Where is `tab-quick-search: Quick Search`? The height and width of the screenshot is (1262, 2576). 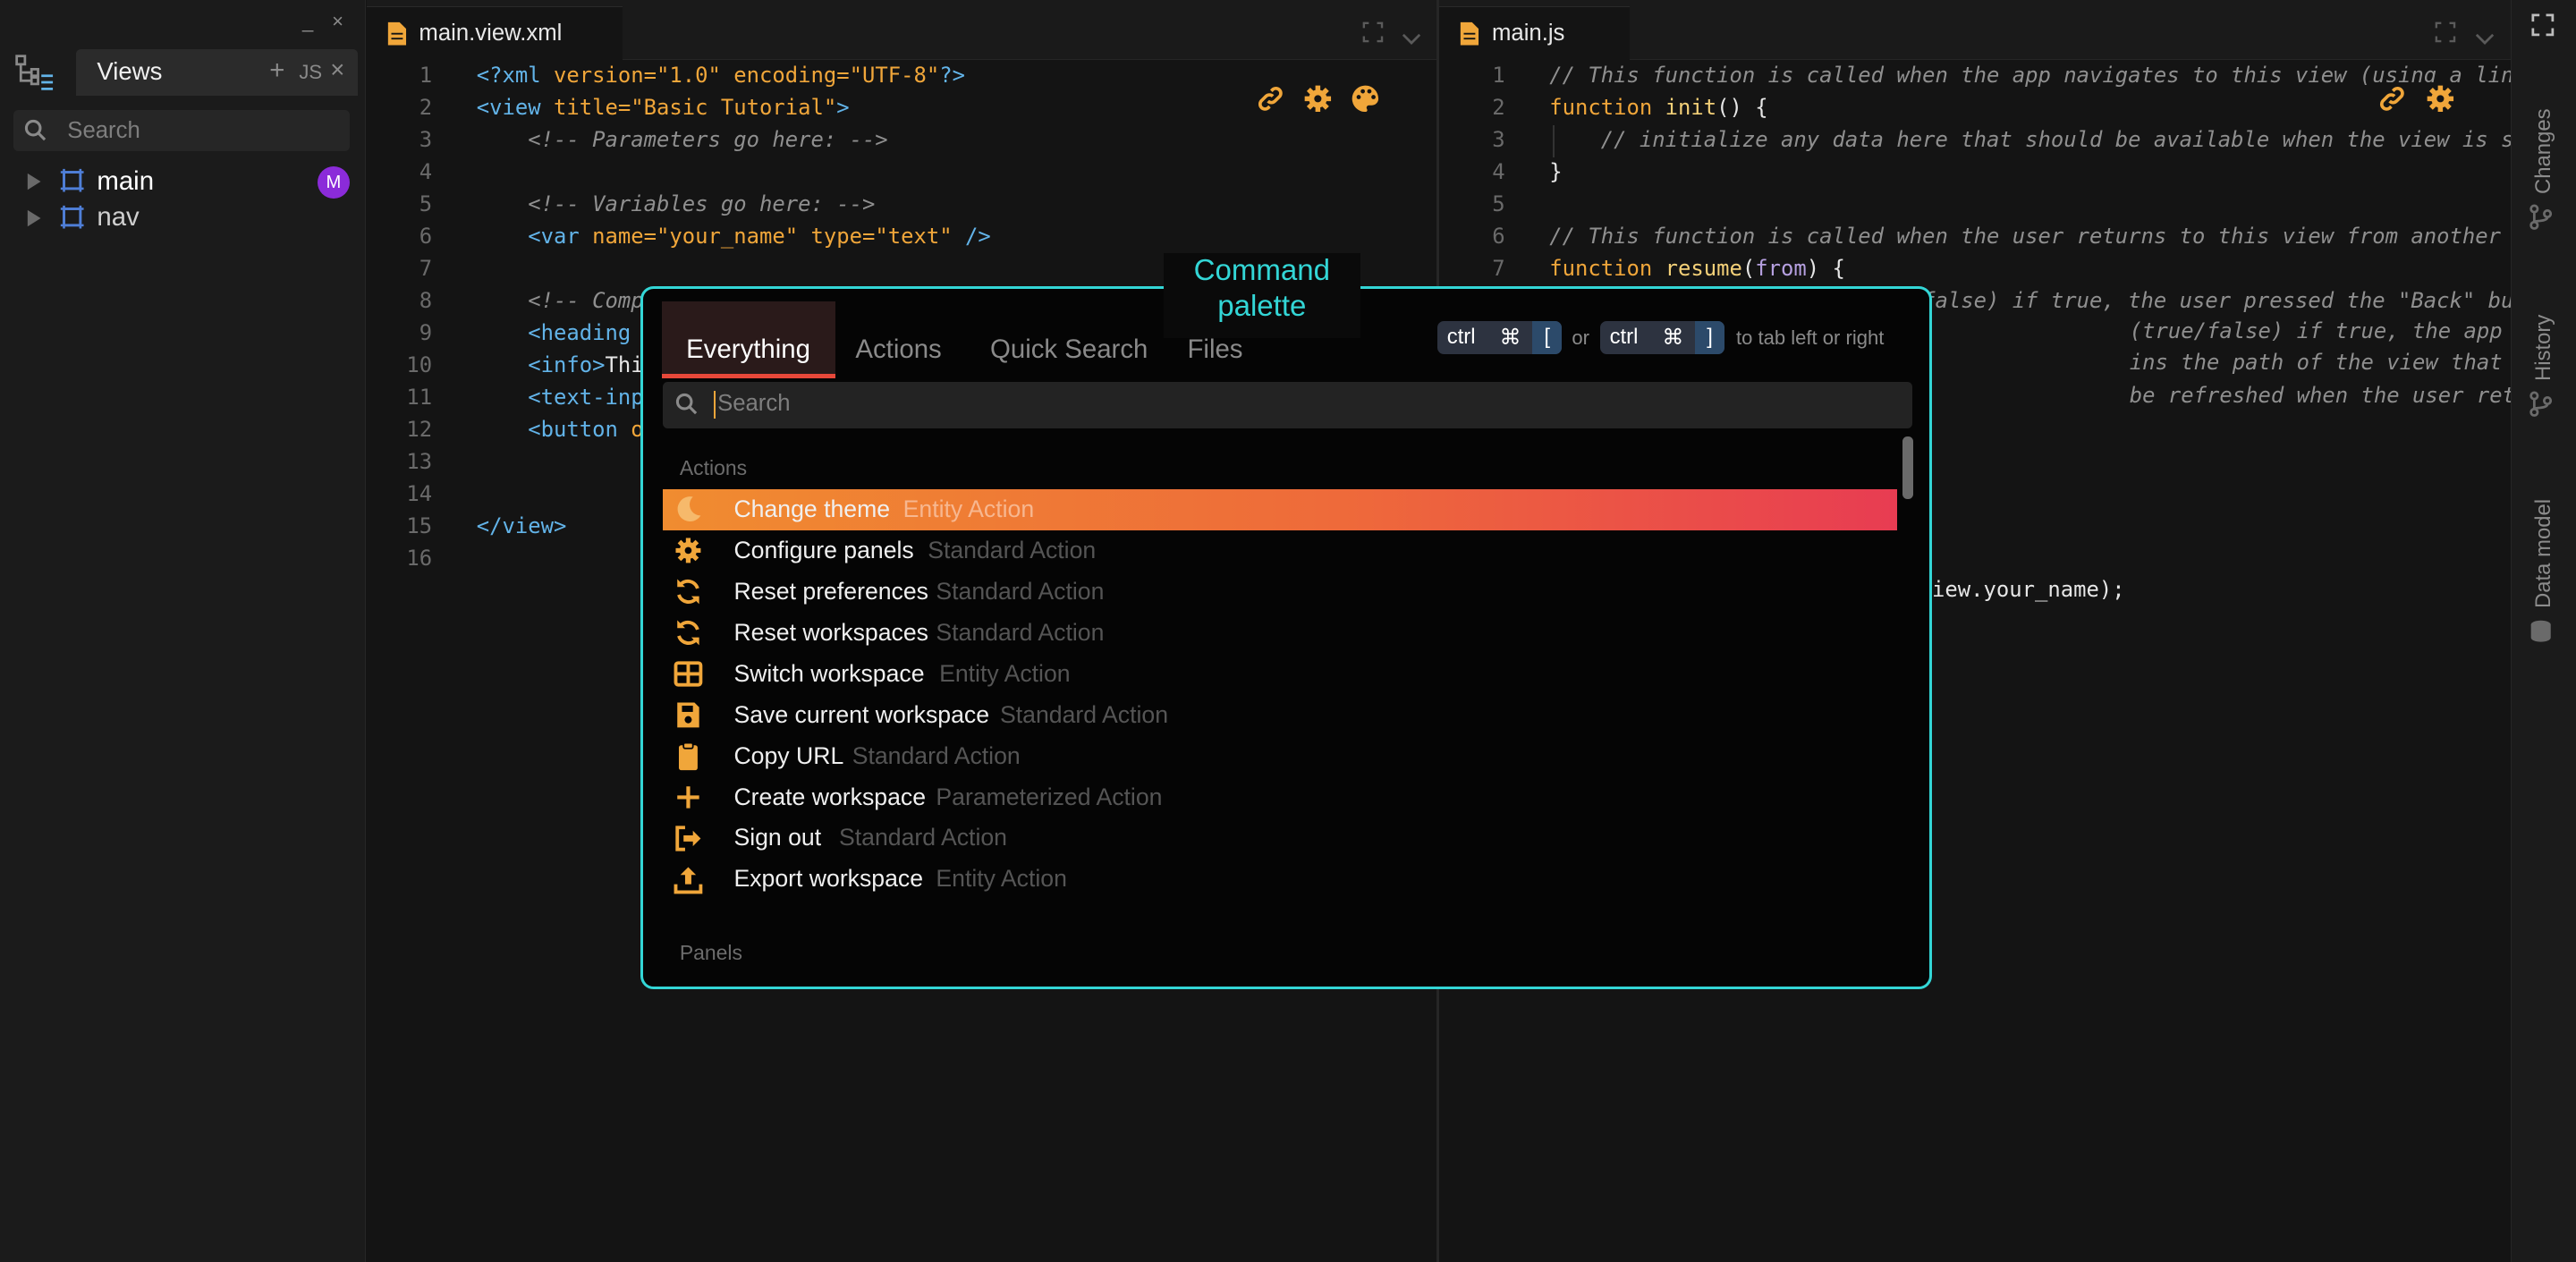 tab-quick-search: Quick Search is located at coordinates (1069, 350).